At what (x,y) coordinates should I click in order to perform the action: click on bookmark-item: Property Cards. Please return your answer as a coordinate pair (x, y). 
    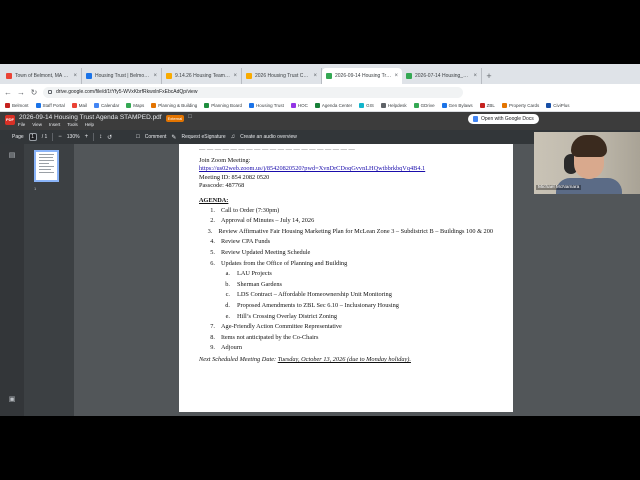
    Looking at the image, I should click on (520, 105).